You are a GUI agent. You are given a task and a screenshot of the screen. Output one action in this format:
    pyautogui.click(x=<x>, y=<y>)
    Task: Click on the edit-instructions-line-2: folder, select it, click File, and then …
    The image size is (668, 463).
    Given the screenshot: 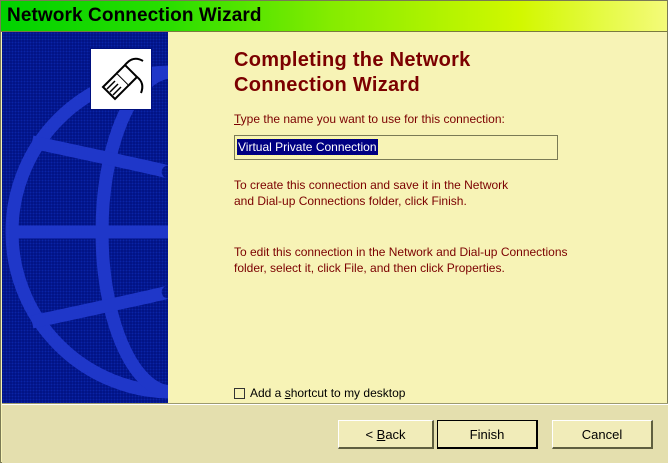 What is the action you would take?
    pyautogui.click(x=369, y=268)
    